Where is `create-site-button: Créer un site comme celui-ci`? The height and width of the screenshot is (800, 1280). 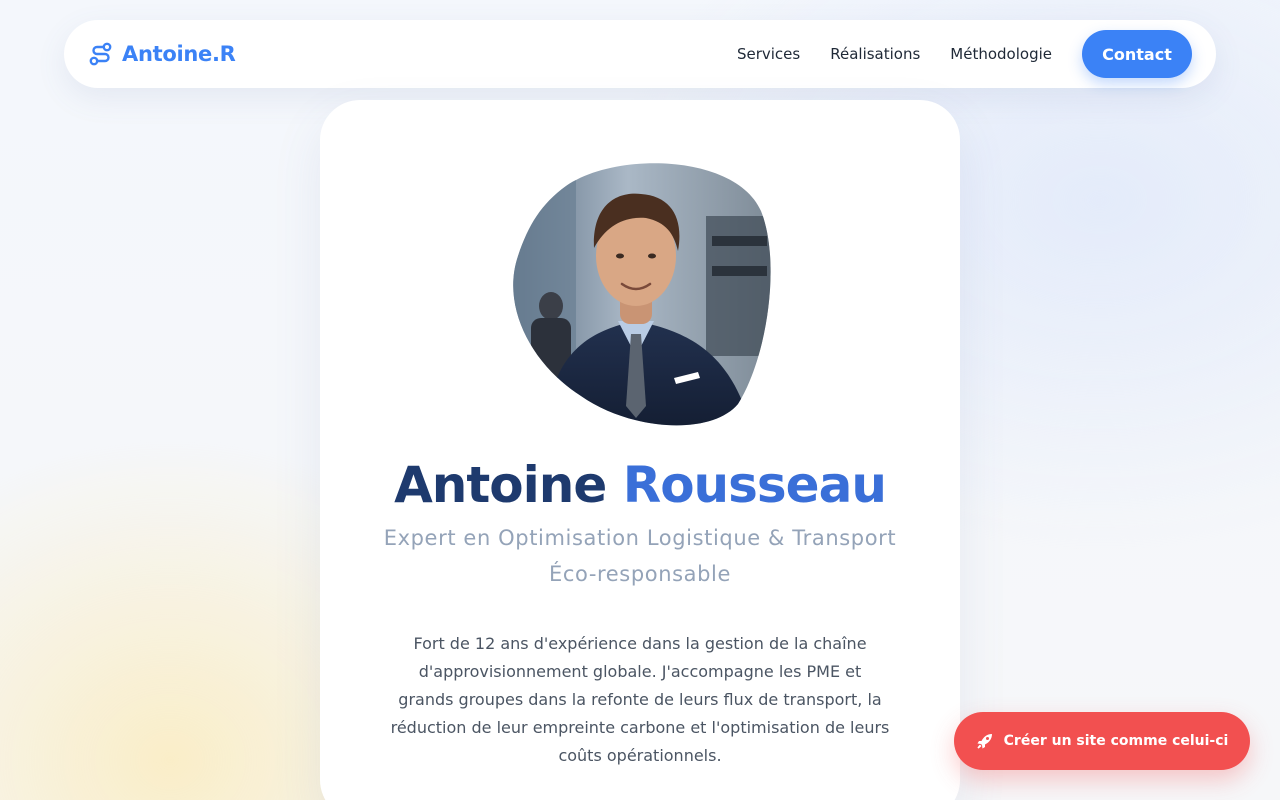 create-site-button: Créer un site comme celui-ci is located at coordinates (1102, 741).